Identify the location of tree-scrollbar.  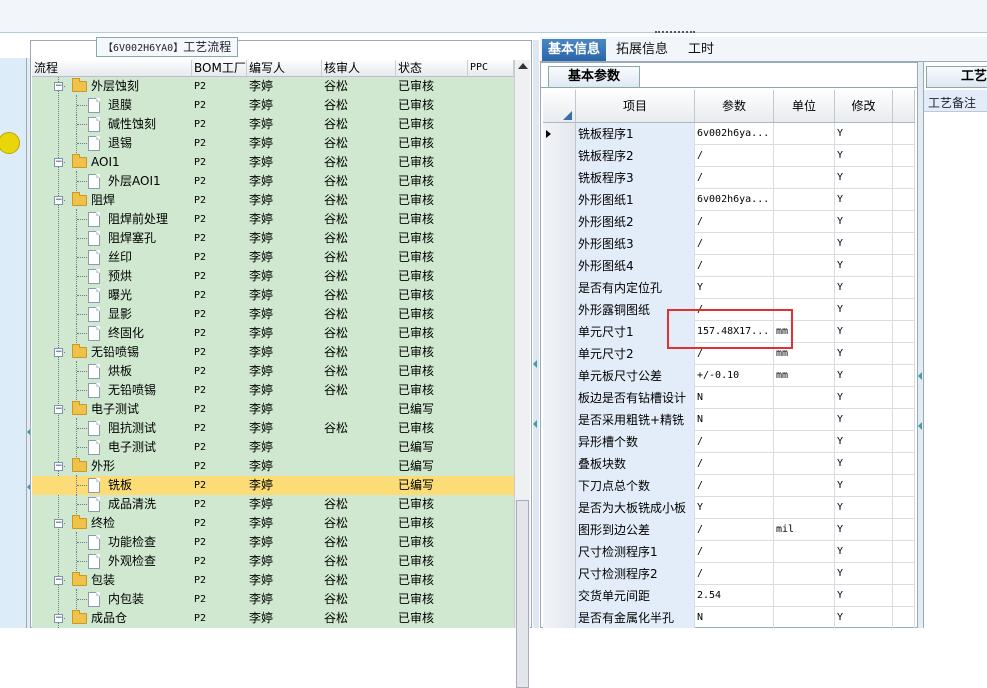
(522, 374).